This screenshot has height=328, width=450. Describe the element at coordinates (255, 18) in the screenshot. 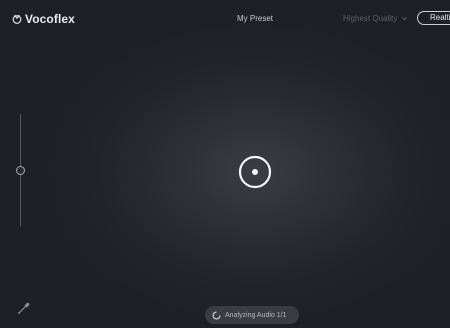

I see `preset-name: My Preset` at that location.